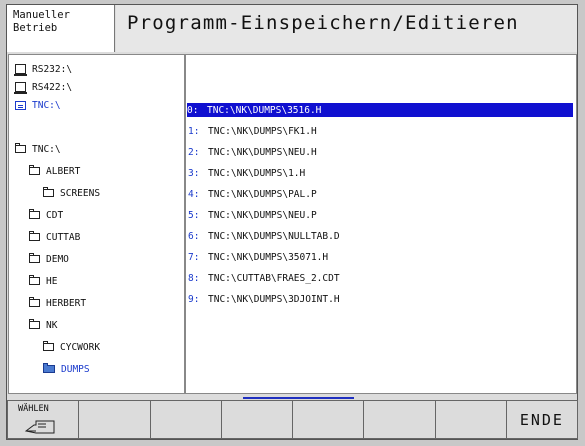  I want to click on file-index: 4:, so click(194, 194).